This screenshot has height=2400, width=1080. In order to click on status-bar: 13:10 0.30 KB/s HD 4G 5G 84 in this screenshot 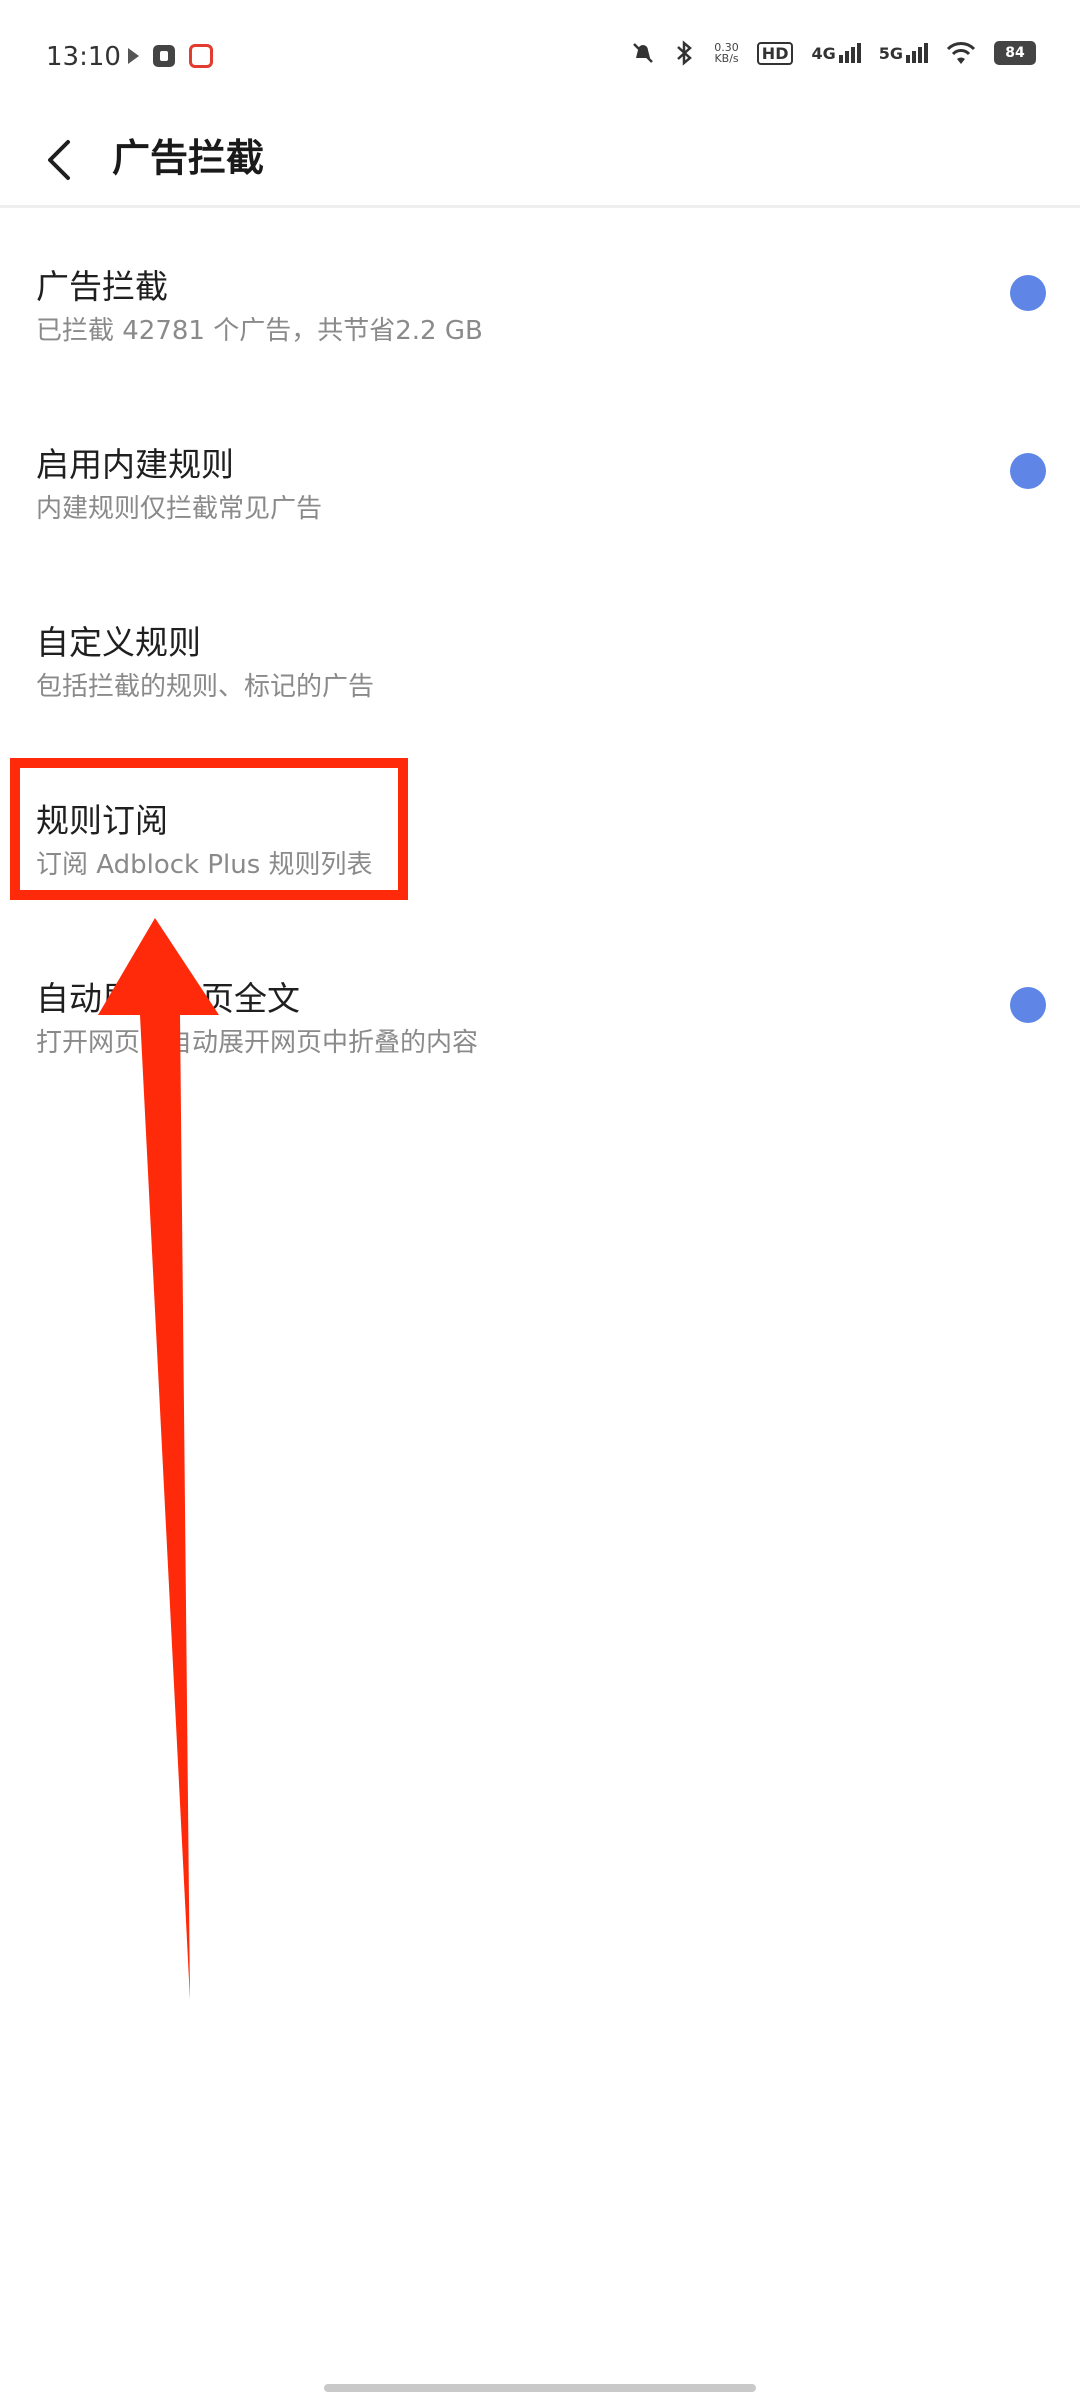, I will do `click(540, 55)`.